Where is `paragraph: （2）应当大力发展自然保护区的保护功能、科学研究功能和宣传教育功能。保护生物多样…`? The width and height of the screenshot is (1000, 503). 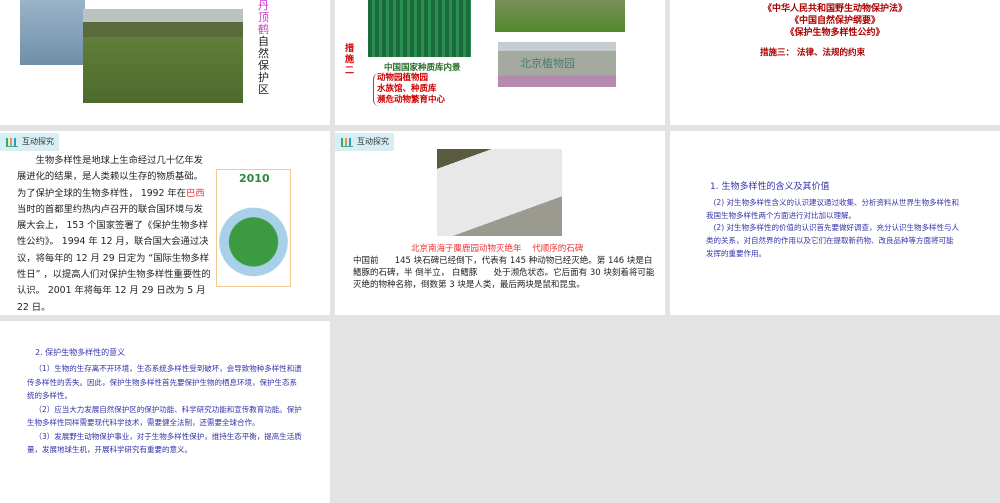
paragraph: （2）应当大力发展自然保护区的保护功能、科学研究功能和宣传教育功能。保护生物多样… is located at coordinates (164, 416).